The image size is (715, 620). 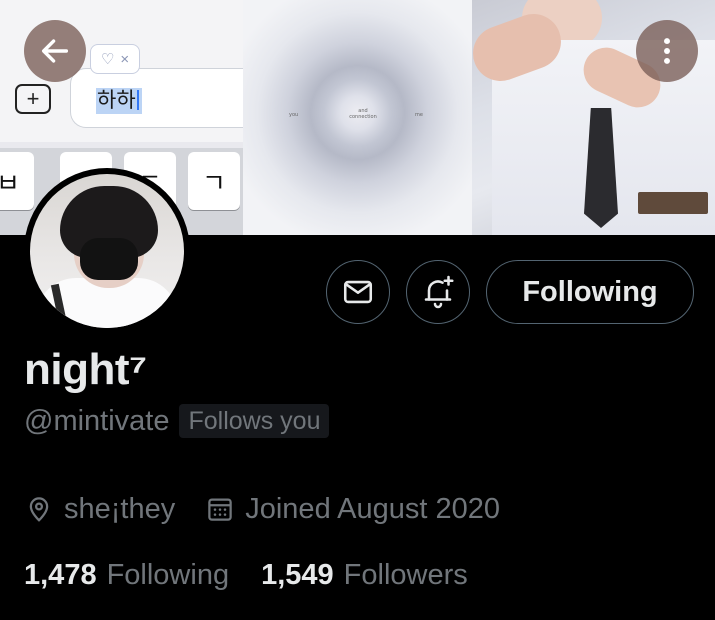 I want to click on location-item: she¡they, so click(x=99, y=509).